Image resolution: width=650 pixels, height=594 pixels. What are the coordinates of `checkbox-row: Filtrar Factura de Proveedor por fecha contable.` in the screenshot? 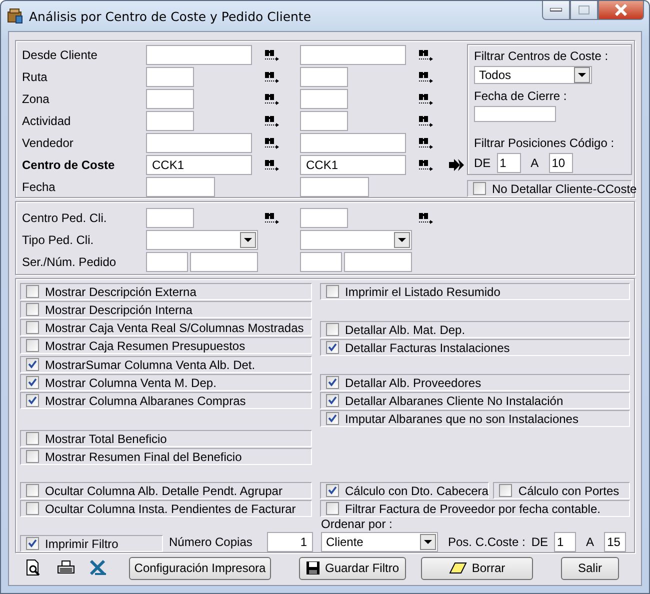 It's located at (475, 508).